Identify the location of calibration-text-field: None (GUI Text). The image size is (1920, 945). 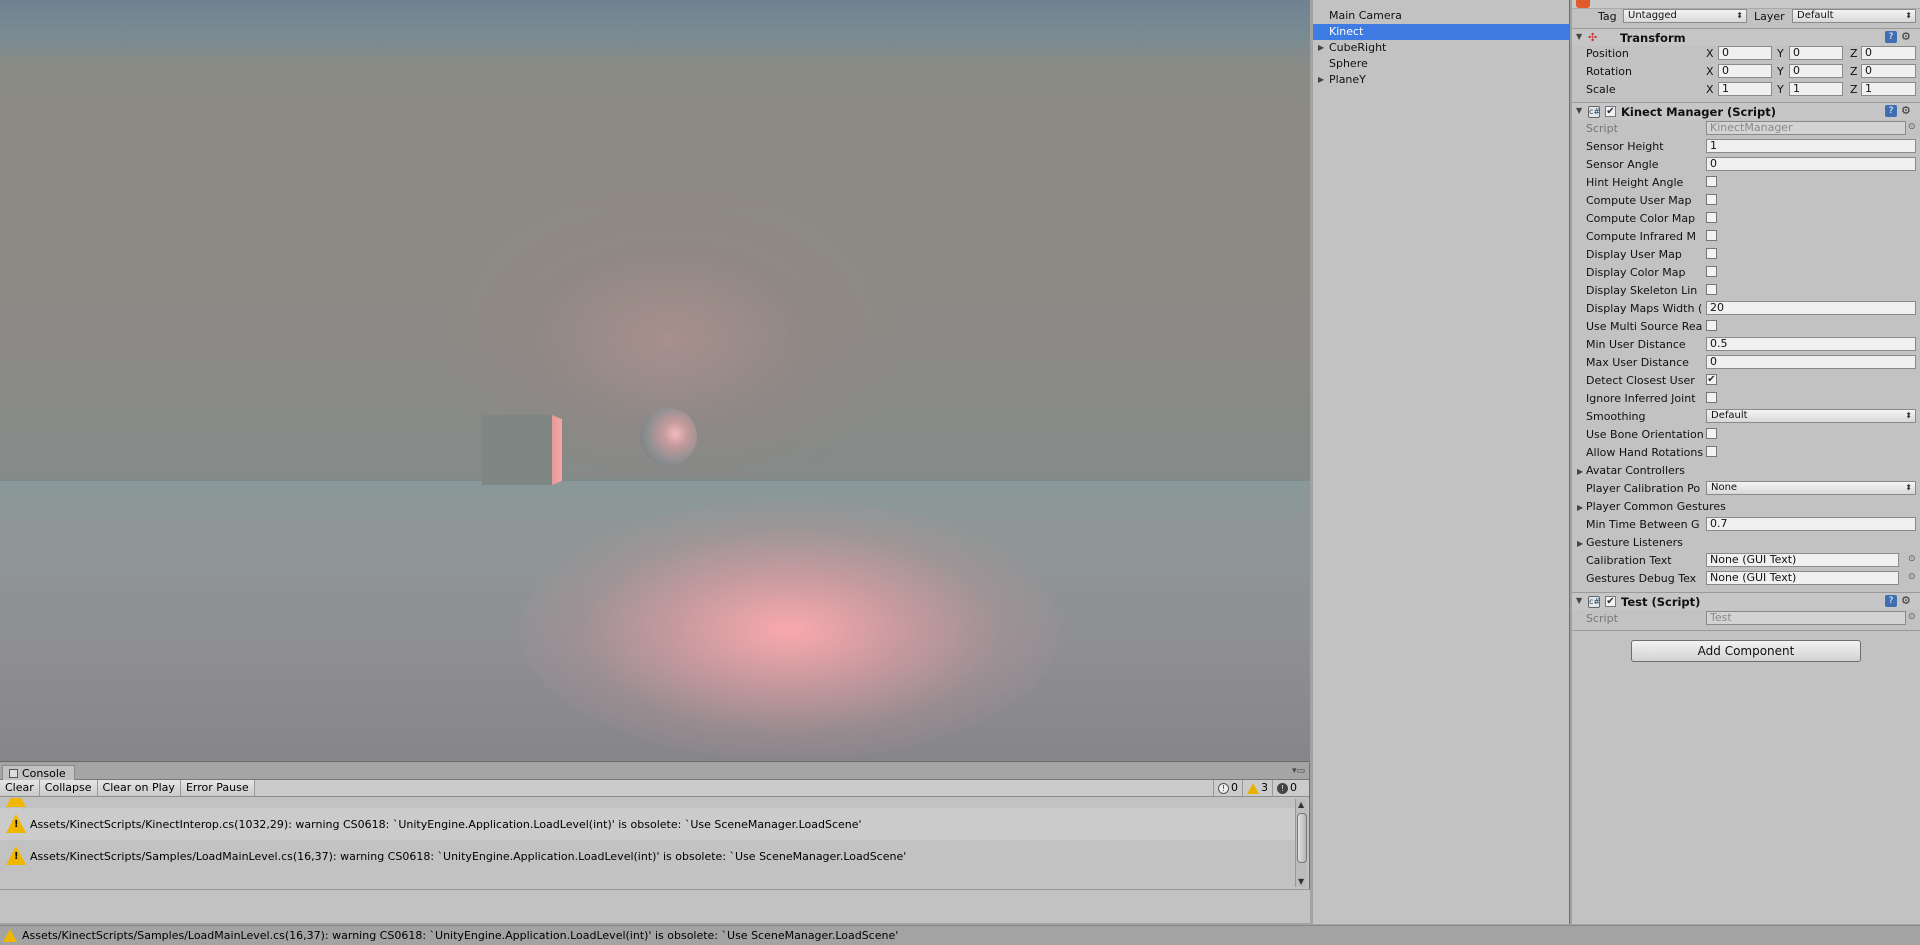
(1802, 560).